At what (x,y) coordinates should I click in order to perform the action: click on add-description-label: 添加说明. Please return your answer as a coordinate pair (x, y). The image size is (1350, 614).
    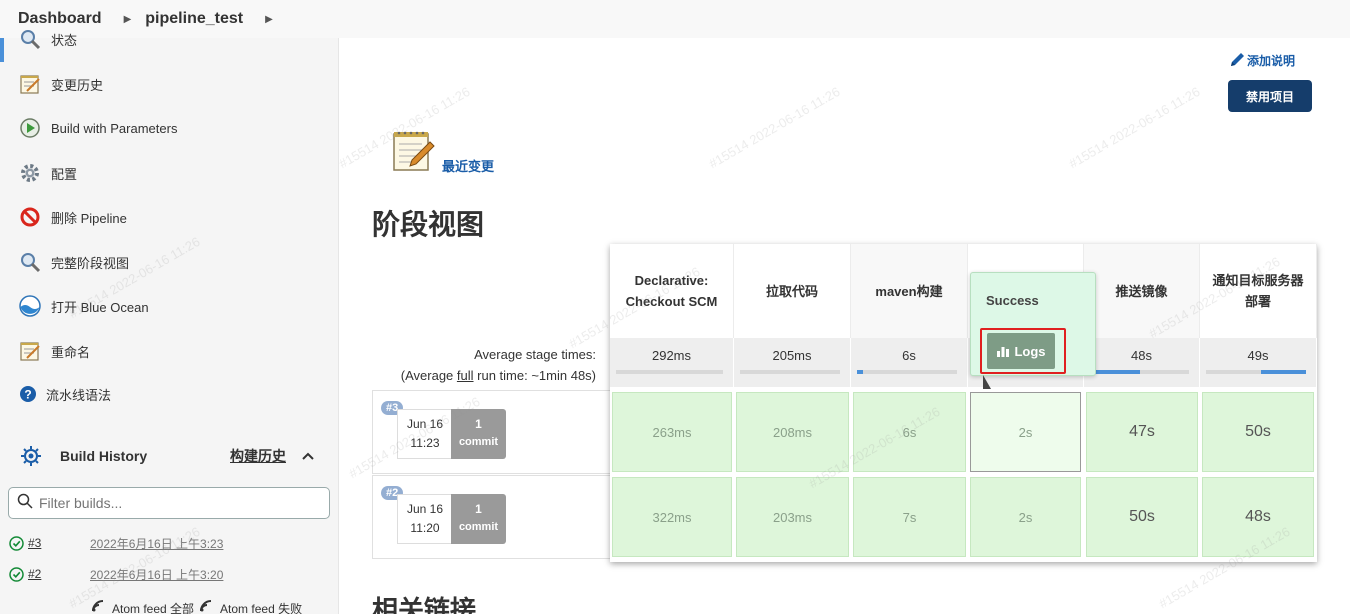
    Looking at the image, I should click on (1271, 61).